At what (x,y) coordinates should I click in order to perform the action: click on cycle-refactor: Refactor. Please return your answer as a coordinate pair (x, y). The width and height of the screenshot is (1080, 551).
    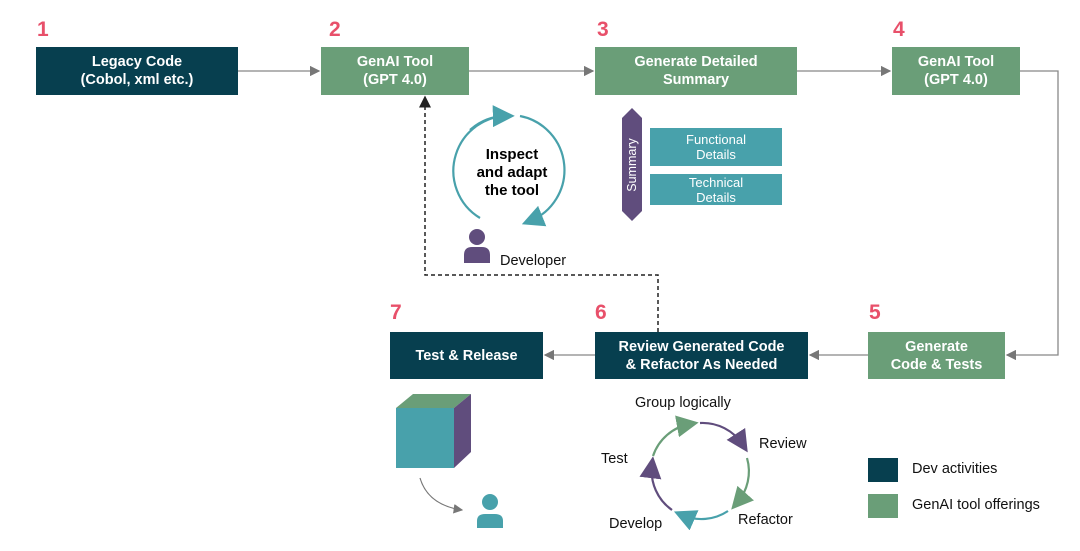
    Looking at the image, I should click on (765, 520).